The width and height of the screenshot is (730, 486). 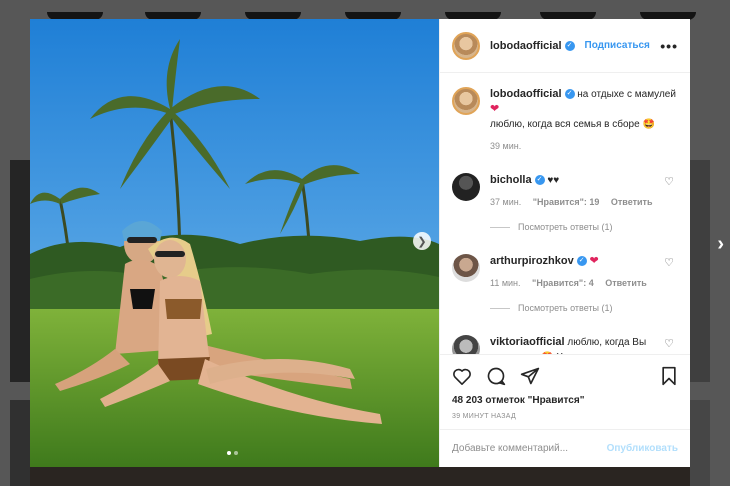 What do you see at coordinates (462, 376) in the screenshot?
I see `heart-icon` at bounding box center [462, 376].